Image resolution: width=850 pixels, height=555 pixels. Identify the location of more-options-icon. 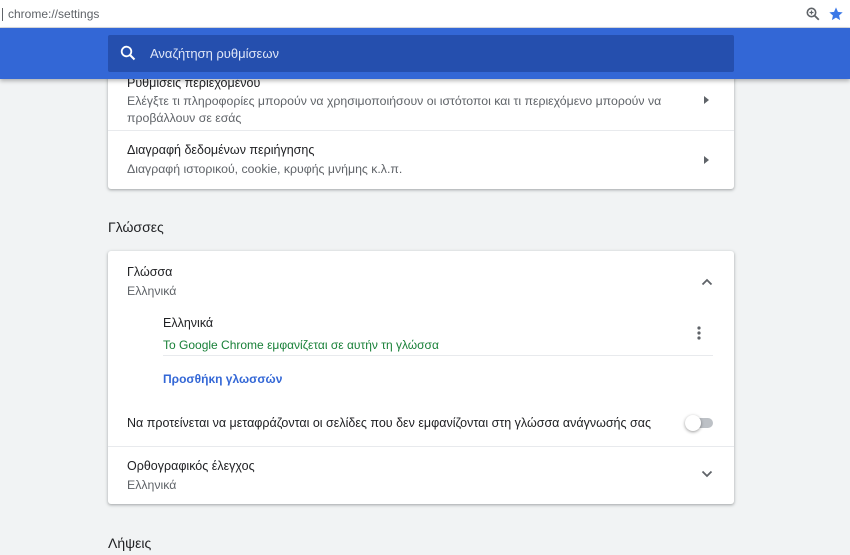
(699, 333).